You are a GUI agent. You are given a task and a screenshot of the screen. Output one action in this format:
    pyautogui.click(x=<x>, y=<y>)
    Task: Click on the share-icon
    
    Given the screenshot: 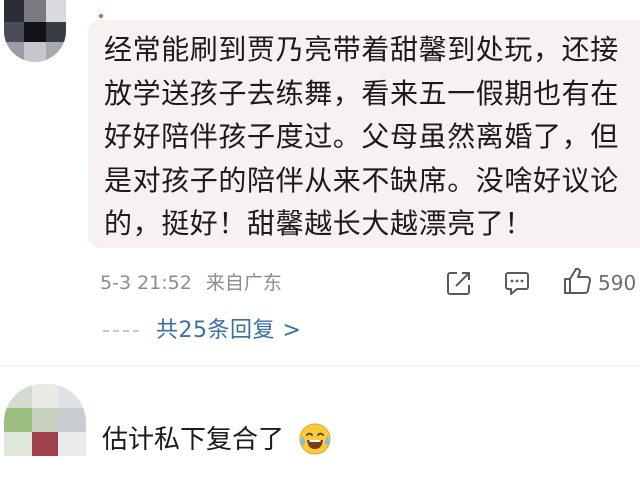 What is the action you would take?
    pyautogui.click(x=459, y=283)
    